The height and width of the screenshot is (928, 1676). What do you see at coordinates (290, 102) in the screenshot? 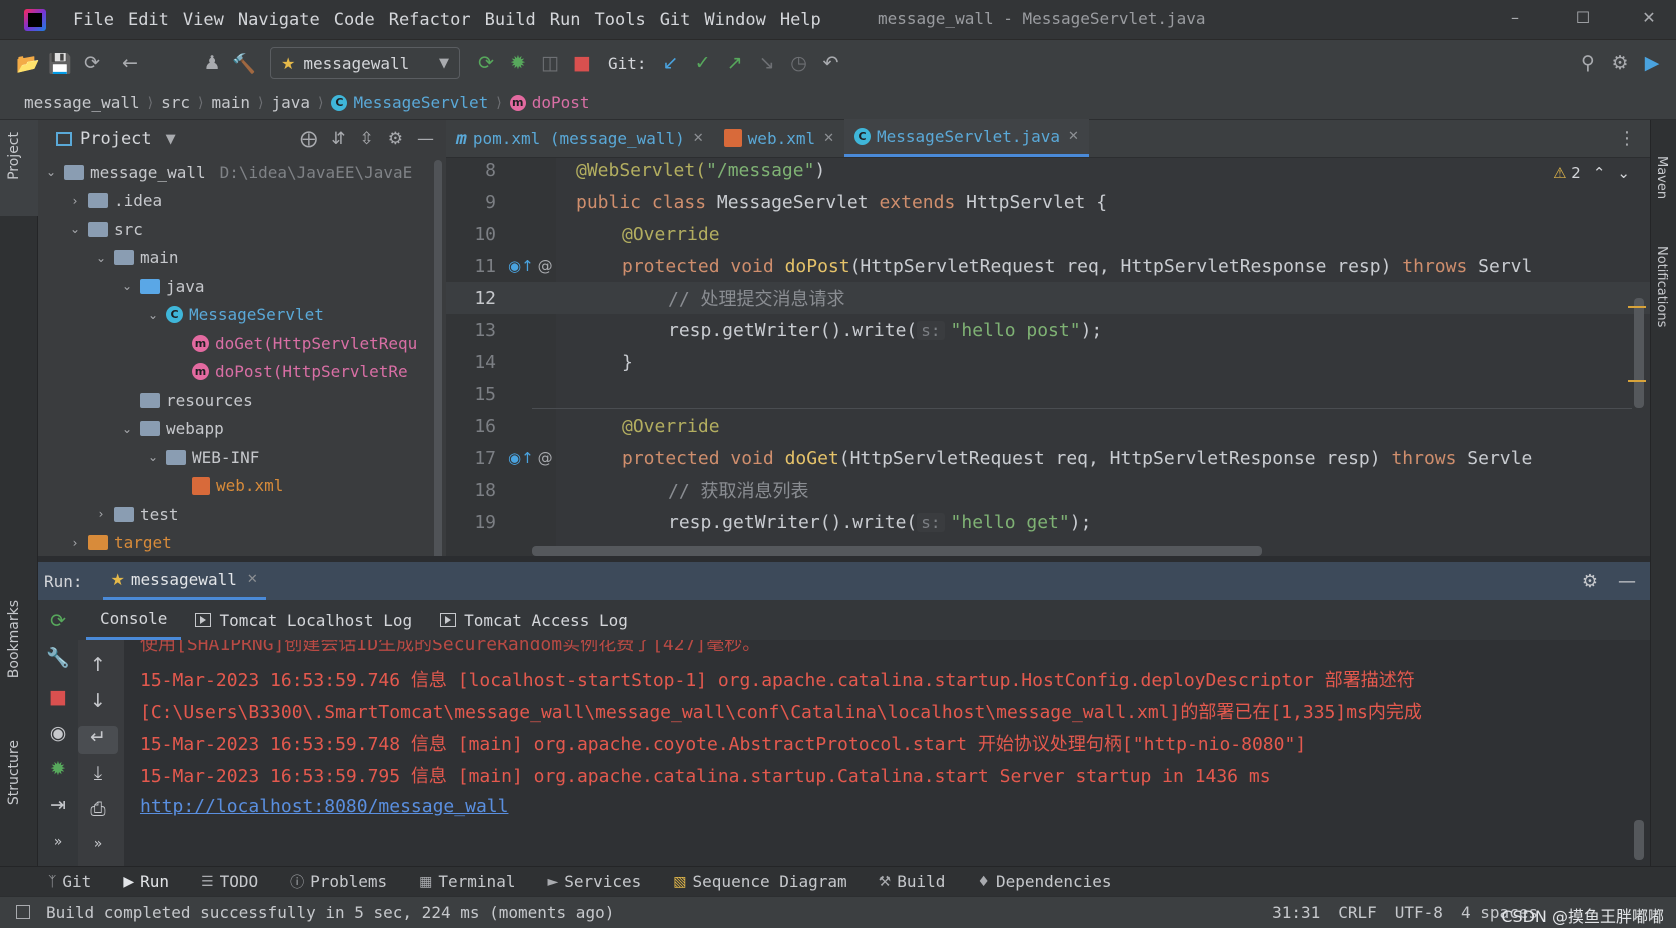
I see `breadcrumb-item-java: java` at bounding box center [290, 102].